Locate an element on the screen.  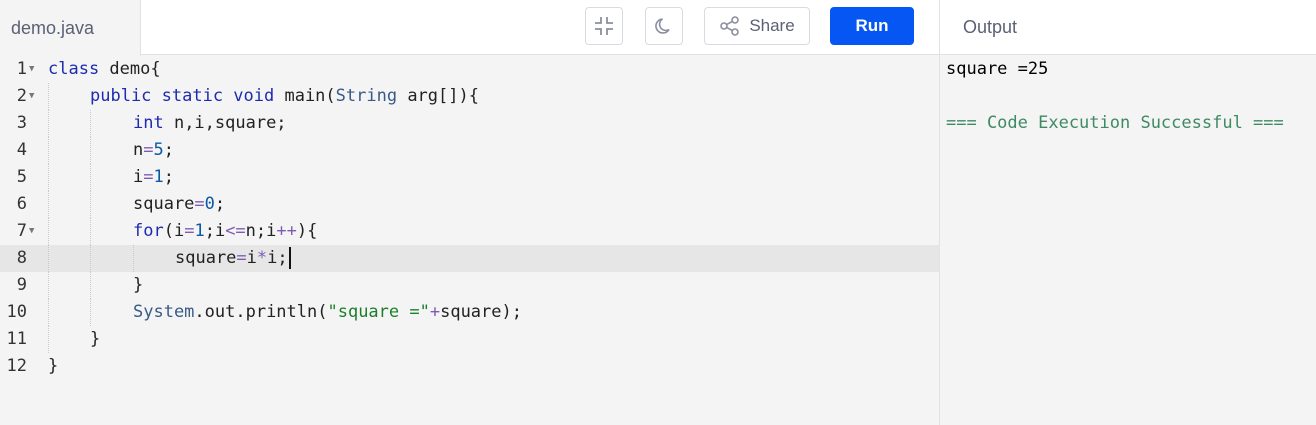
code-token: i; is located at coordinates (277, 258).